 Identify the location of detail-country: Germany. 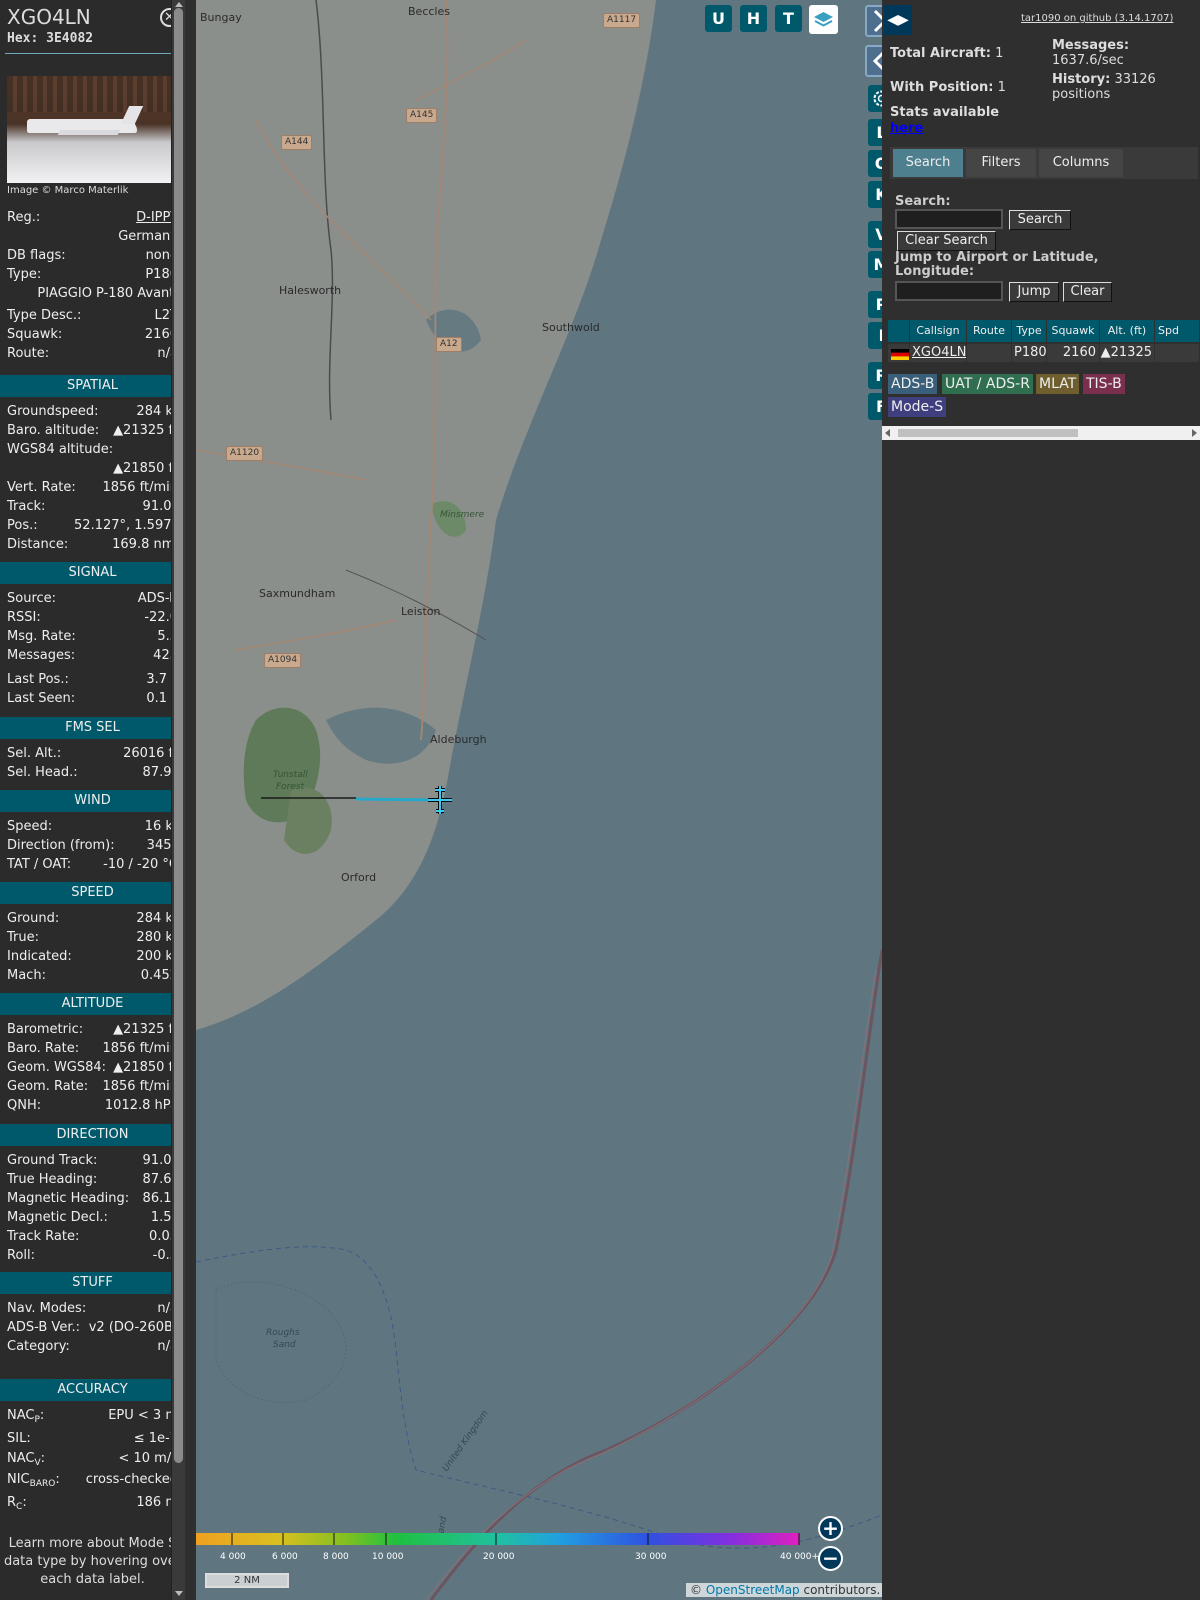
(148, 236).